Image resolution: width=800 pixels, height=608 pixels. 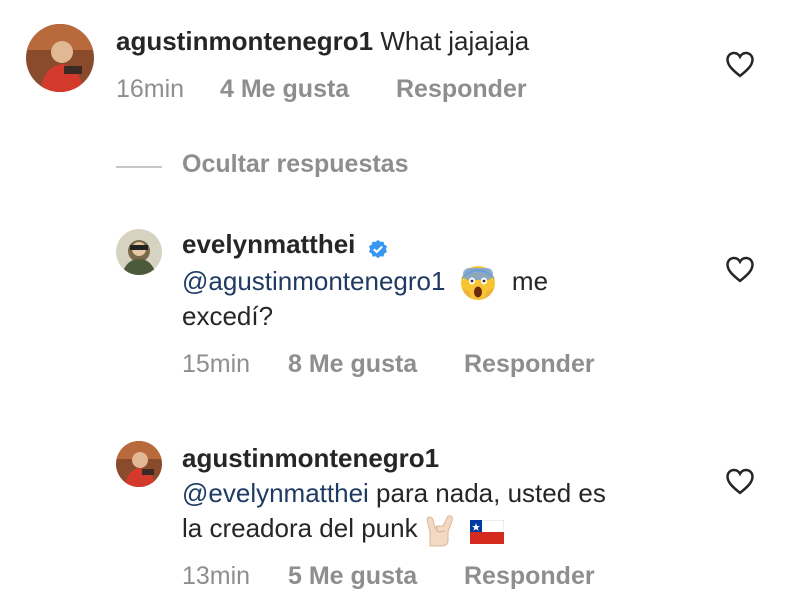 What do you see at coordinates (378, 247) in the screenshot?
I see `verified-badge-icon` at bounding box center [378, 247].